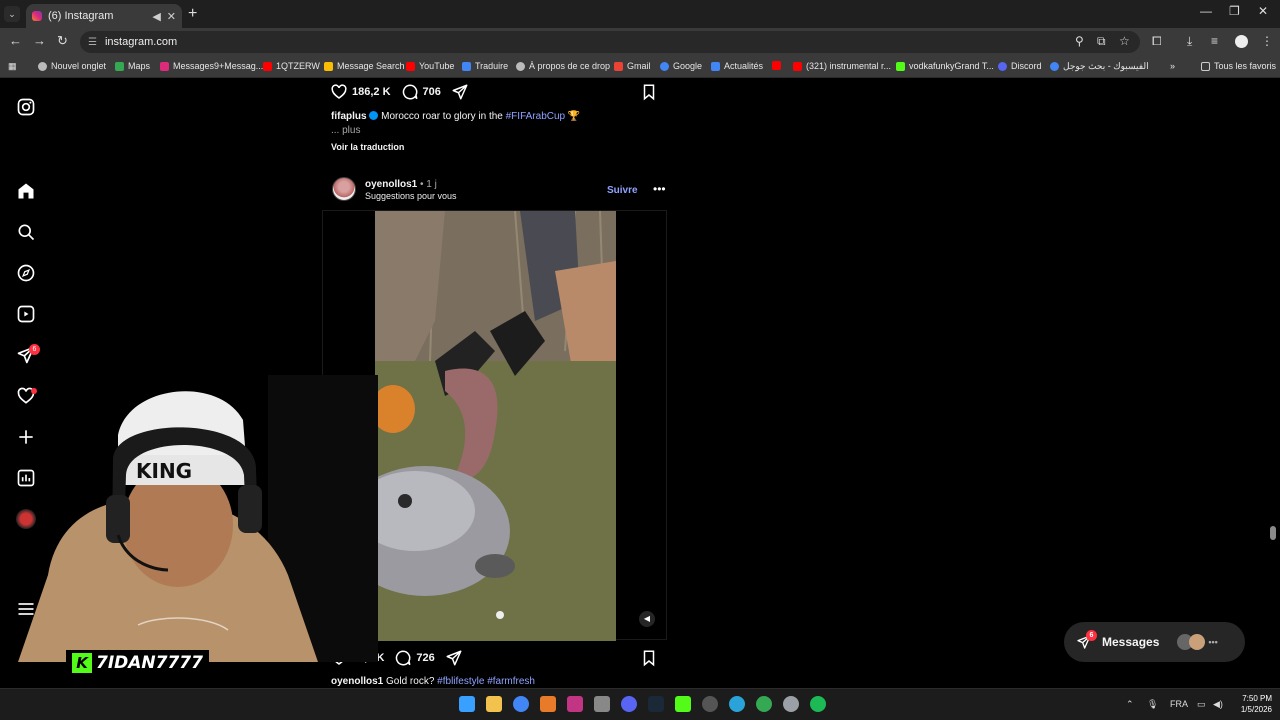 This screenshot has width=1280, height=720. Describe the element at coordinates (467, 704) in the screenshot. I see `windows-start-icon` at that location.